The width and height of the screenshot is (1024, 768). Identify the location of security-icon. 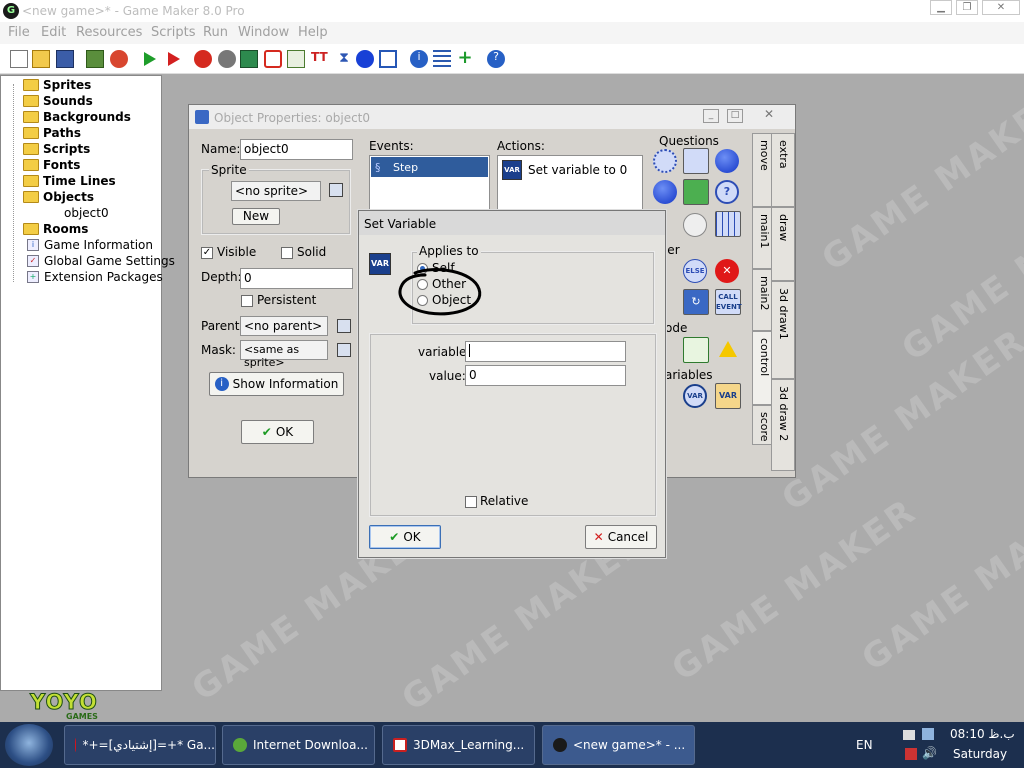
(911, 754).